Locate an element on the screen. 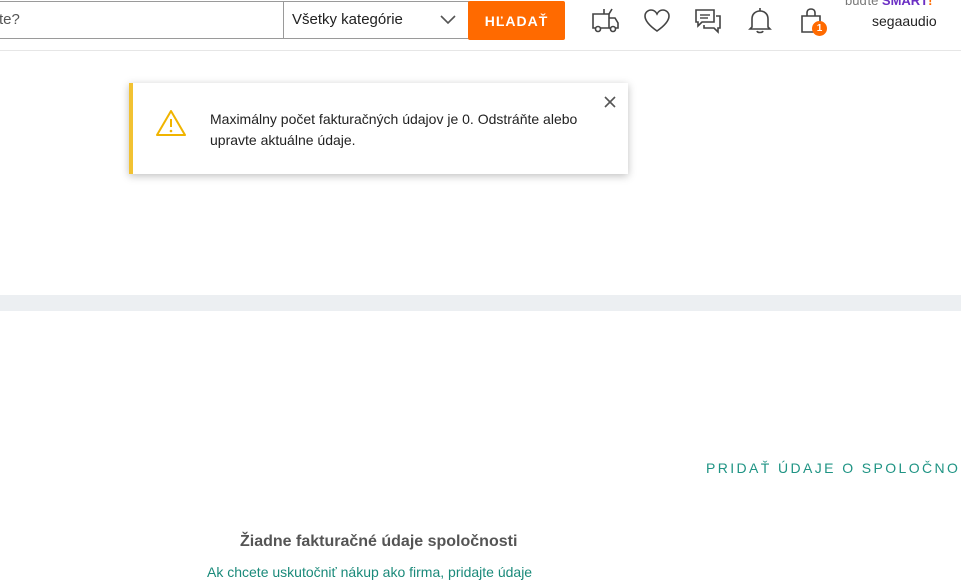 The image size is (961, 588). account-username: segaaudio is located at coordinates (904, 21).